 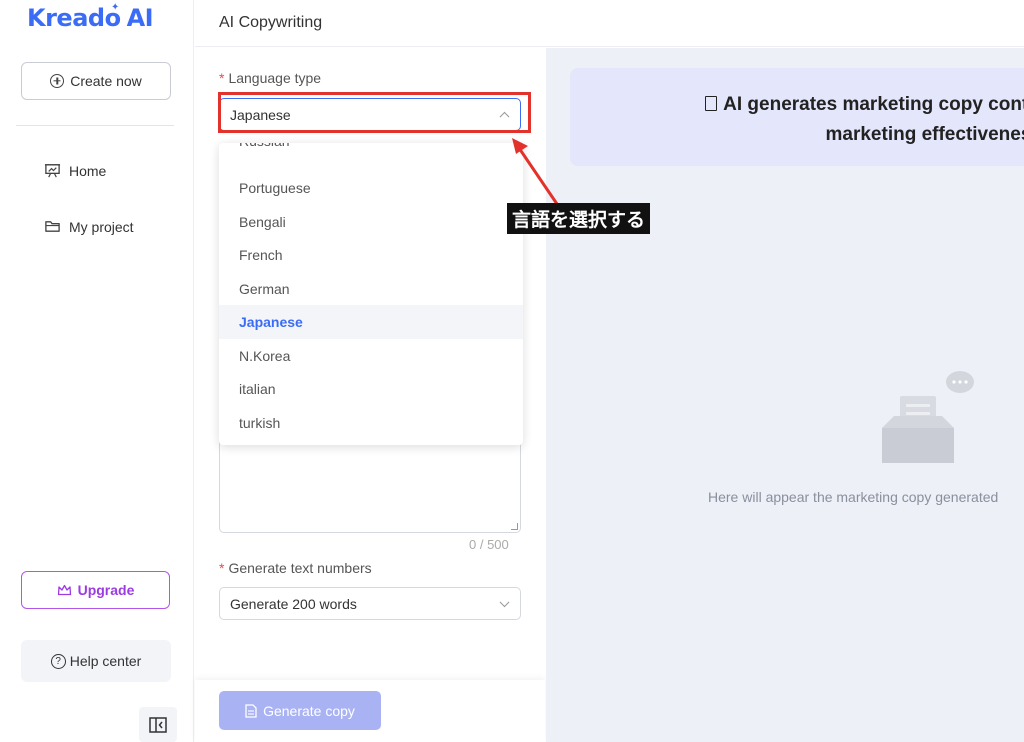 I want to click on crown-icon, so click(x=64, y=590).